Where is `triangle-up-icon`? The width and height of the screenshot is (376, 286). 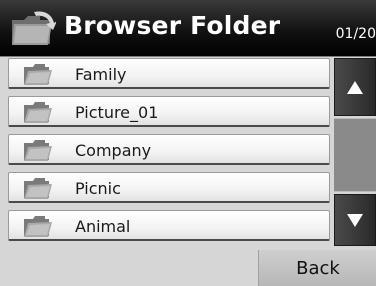 triangle-up-icon is located at coordinates (355, 87).